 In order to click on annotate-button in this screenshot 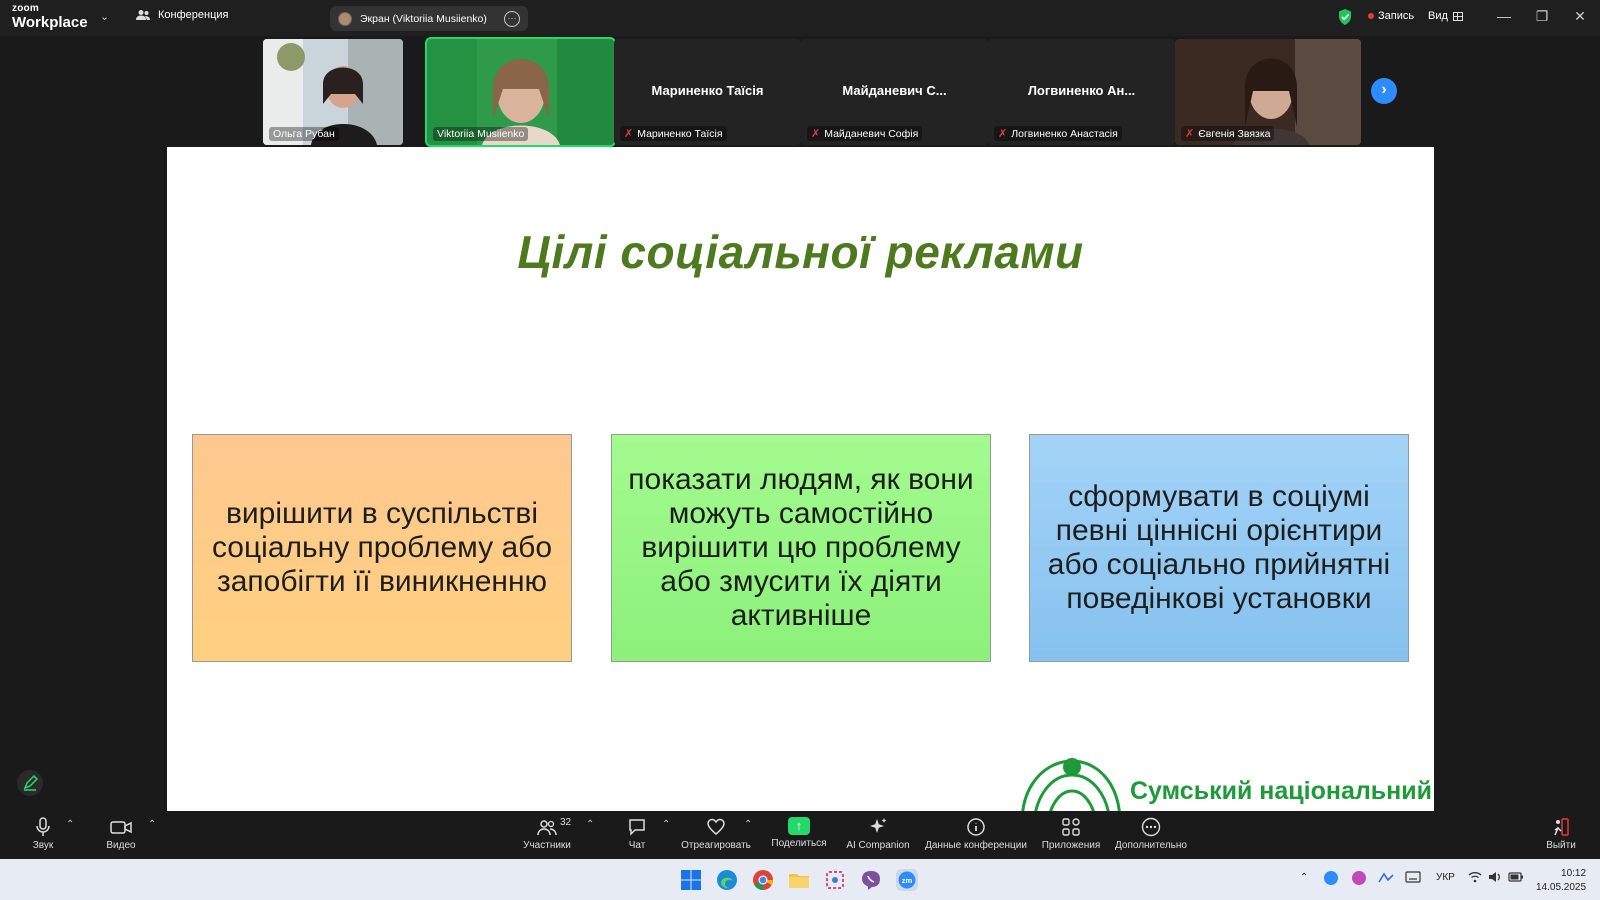, I will do `click(30, 783)`.